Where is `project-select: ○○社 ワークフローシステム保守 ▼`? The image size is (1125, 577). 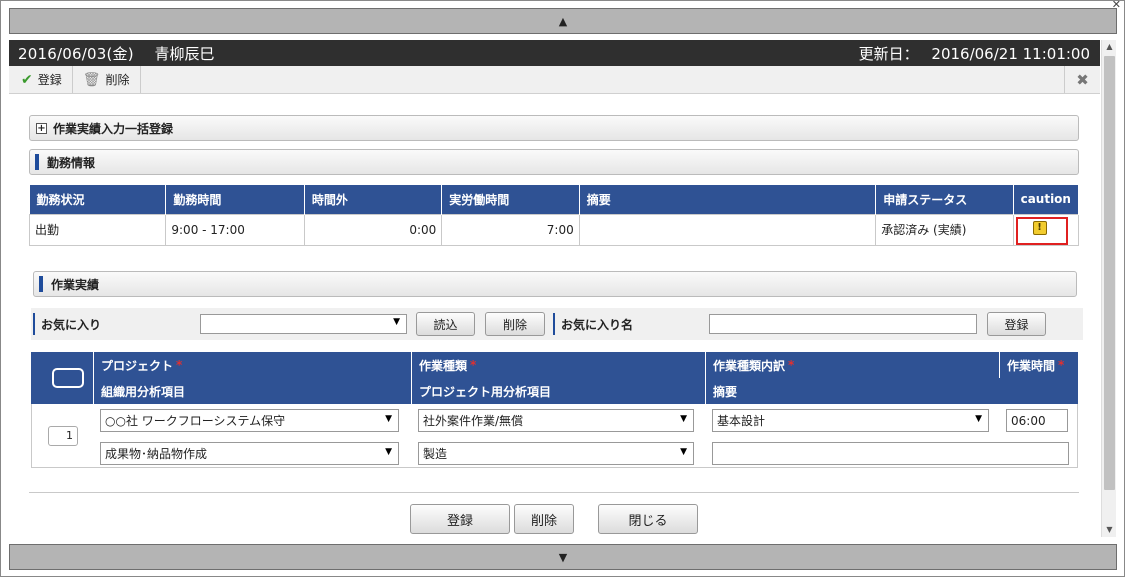
project-select: ○○社 ワークフローシステム保守 ▼ is located at coordinates (249, 420).